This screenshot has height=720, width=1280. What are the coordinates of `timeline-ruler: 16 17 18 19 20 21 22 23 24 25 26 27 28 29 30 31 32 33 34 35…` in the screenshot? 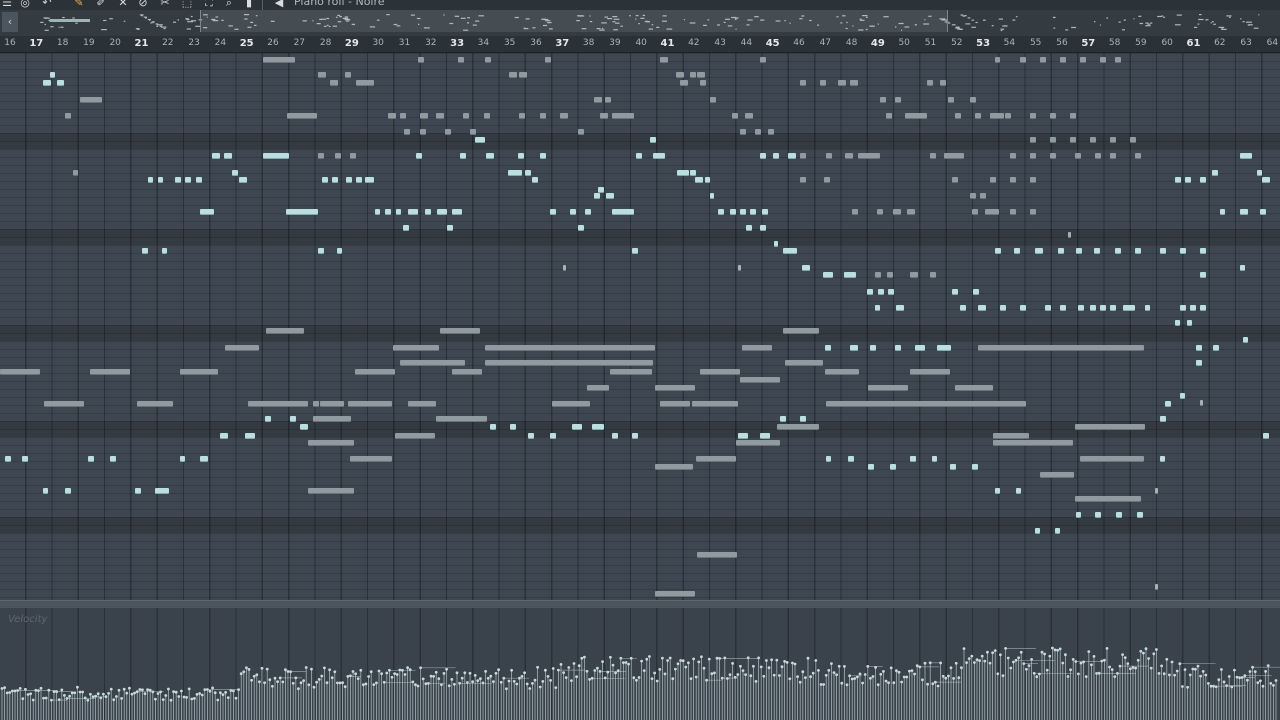 It's located at (640, 44).